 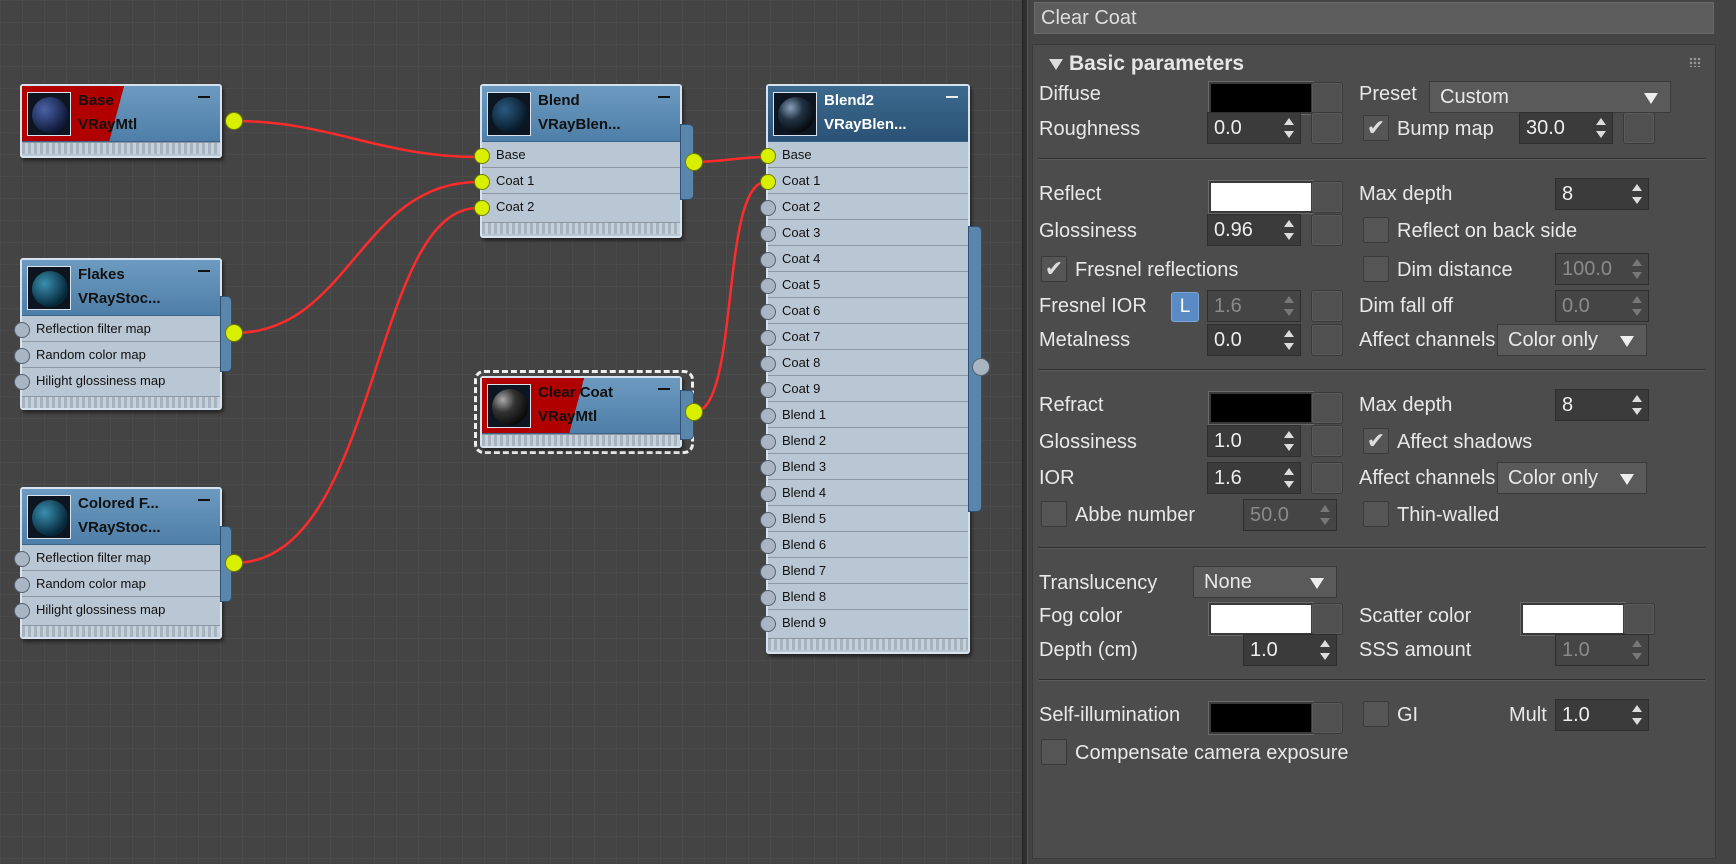 What do you see at coordinates (864, 181) in the screenshot?
I see `input-slot: Coat 1` at bounding box center [864, 181].